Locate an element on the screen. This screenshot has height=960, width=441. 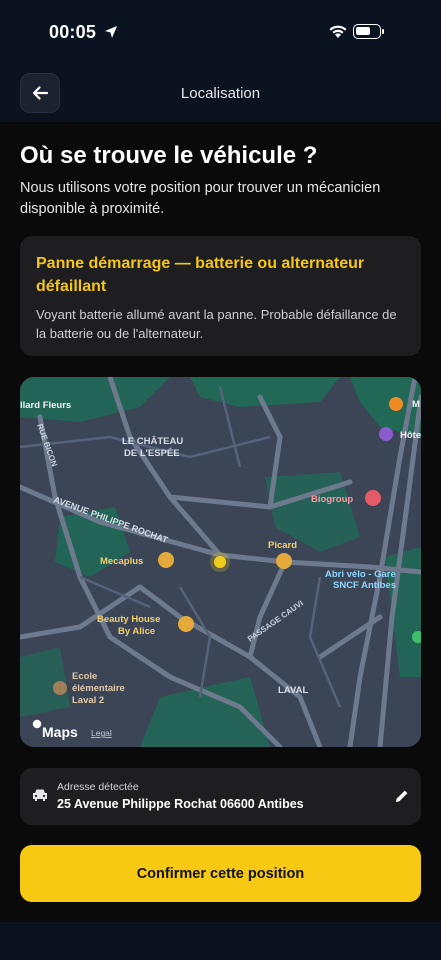
map-label-chateau-2: DE L'ESPÉE is located at coordinates (152, 453).